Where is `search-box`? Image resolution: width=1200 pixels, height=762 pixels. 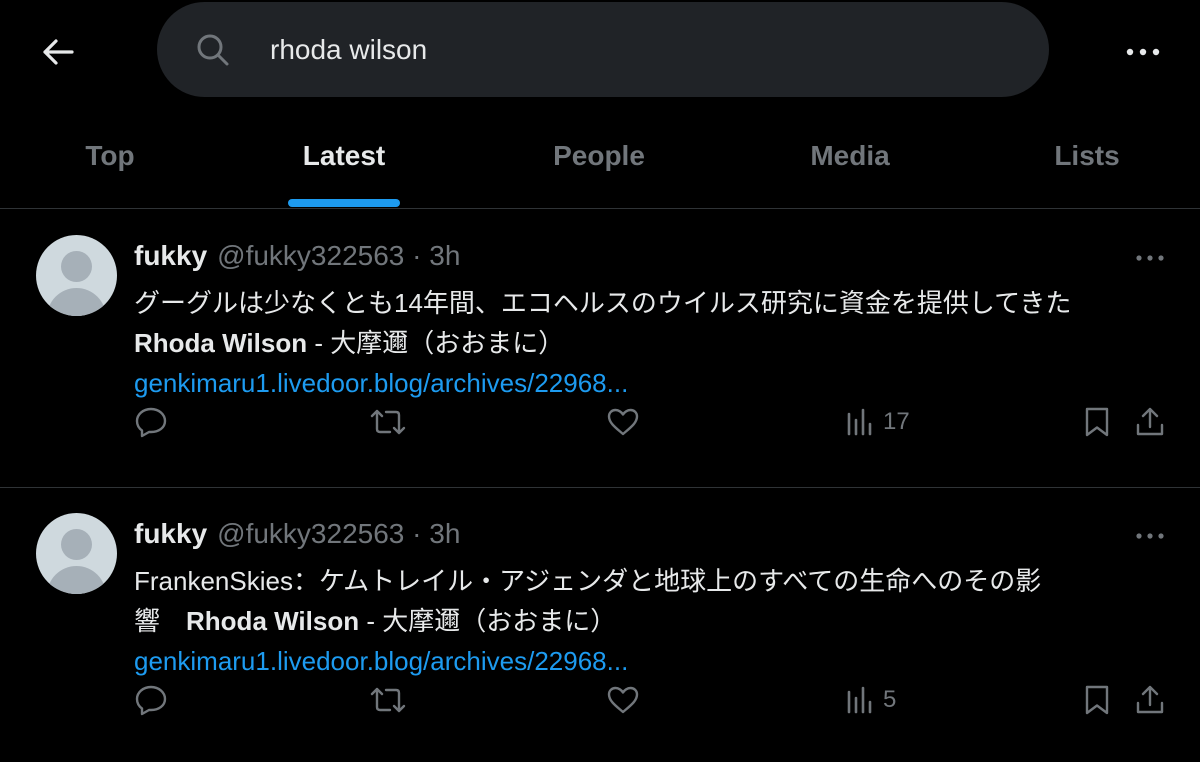 search-box is located at coordinates (603, 49).